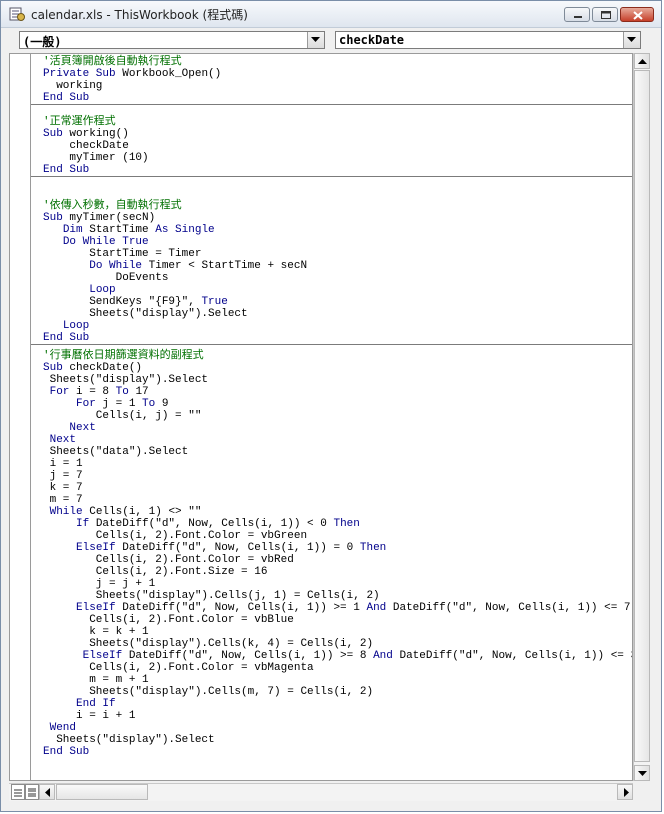  I want to click on code-line: Cells(i, 2).Font.Color = vbMagenta, so click(178, 668).